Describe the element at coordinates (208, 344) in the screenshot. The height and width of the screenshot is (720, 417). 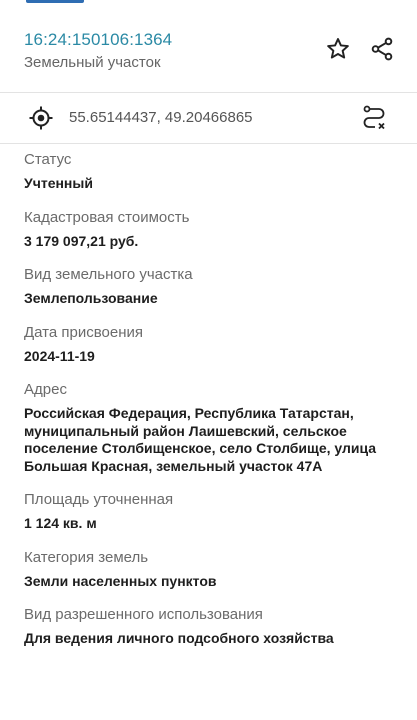
I see `field-assignment-date: Дата присвоения 2024-11-19` at that location.